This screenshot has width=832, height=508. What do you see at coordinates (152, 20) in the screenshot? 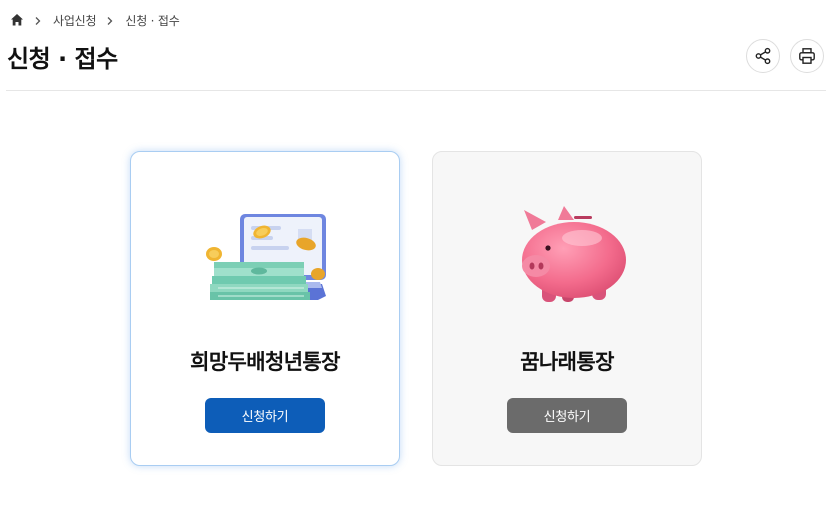
I see `breadcrumb-item-current: 신청 · 접수` at bounding box center [152, 20].